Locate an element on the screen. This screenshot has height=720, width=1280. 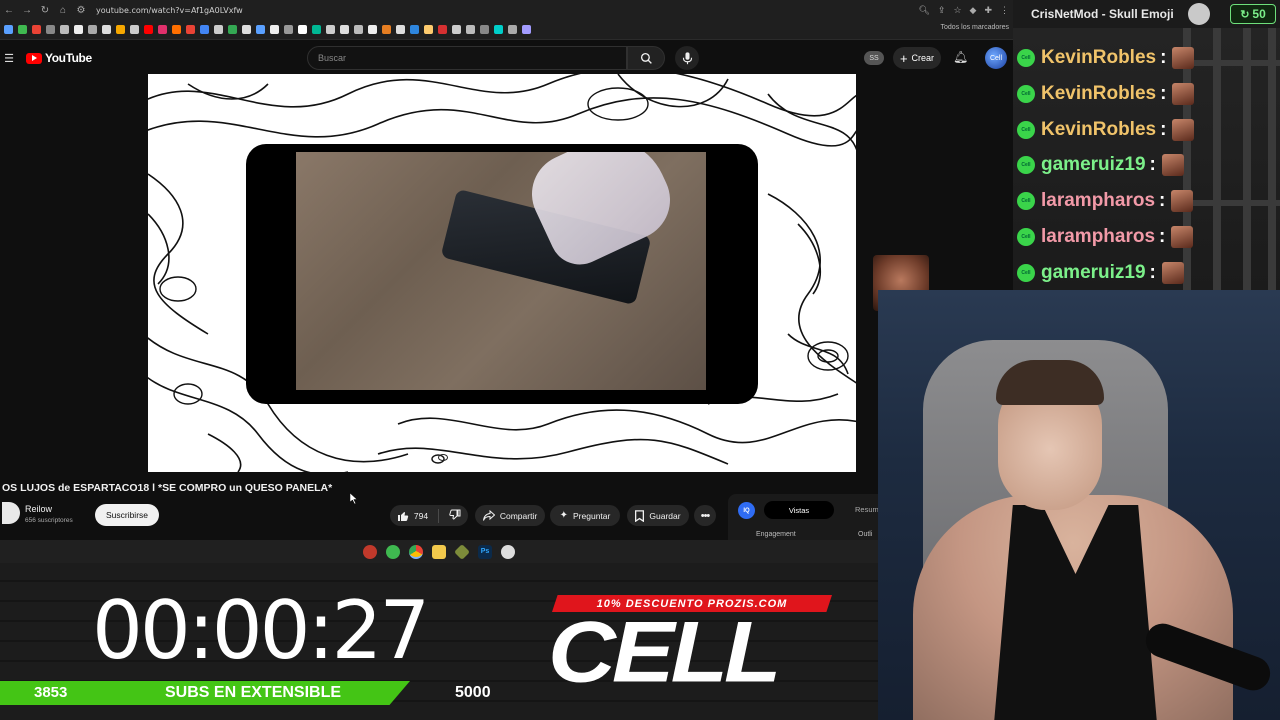
extensions-puzzle-icon: ✚ is located at coordinates (988, 10).